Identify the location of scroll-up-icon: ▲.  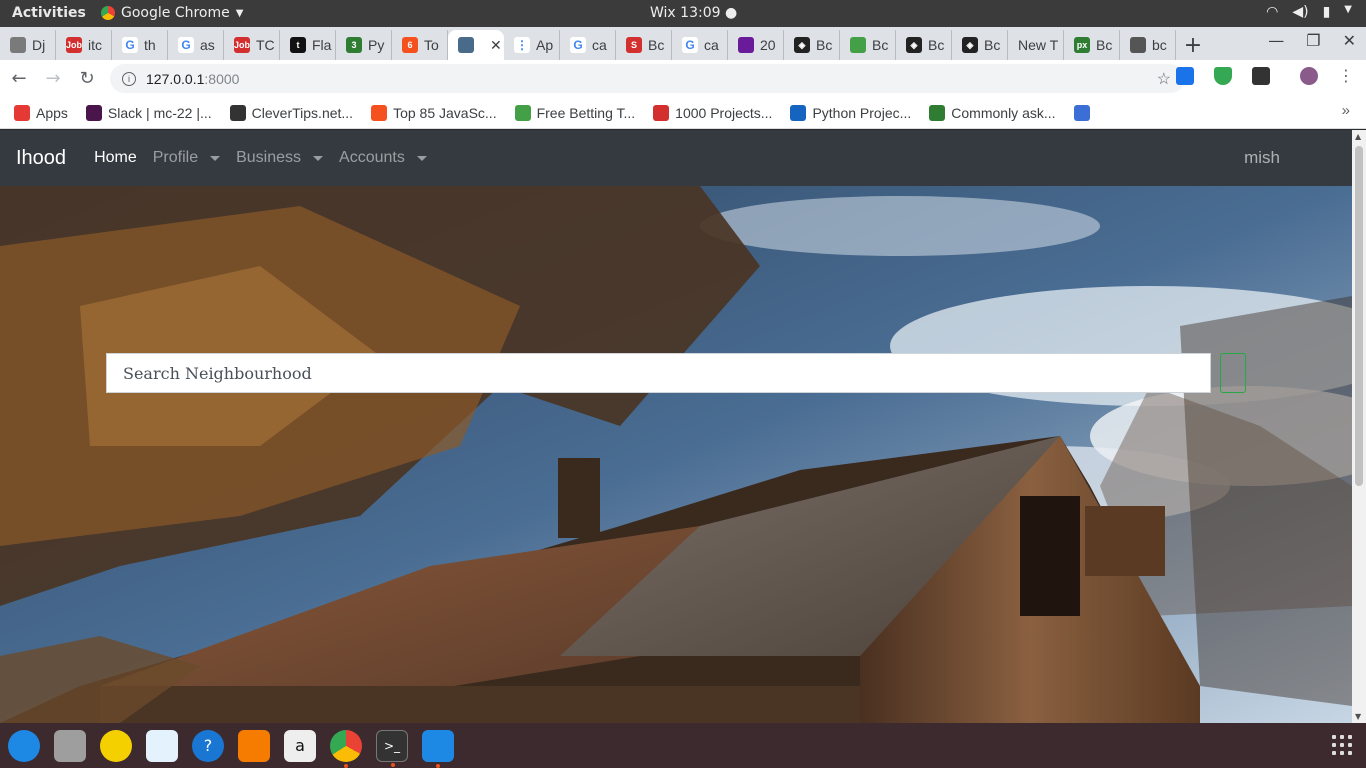
(1358, 136).